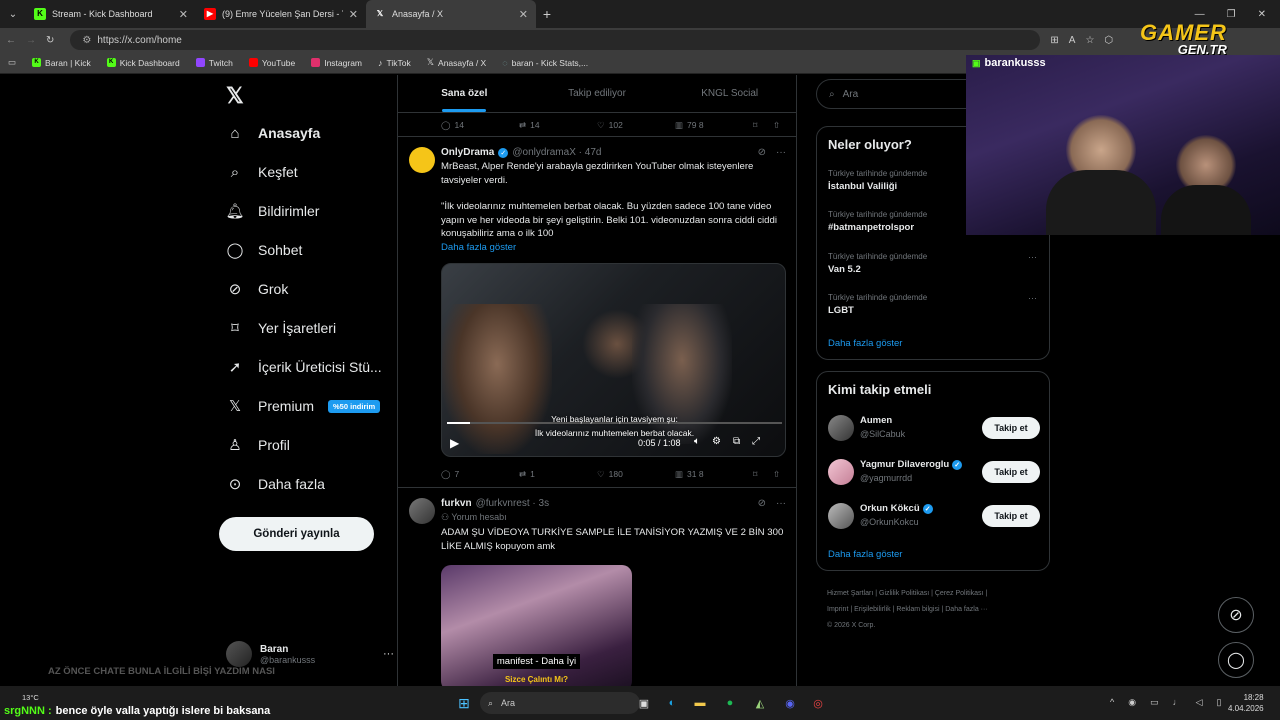 Image resolution: width=1280 pixels, height=720 pixels. I want to click on tab-list-icon: ⌄, so click(13, 14).